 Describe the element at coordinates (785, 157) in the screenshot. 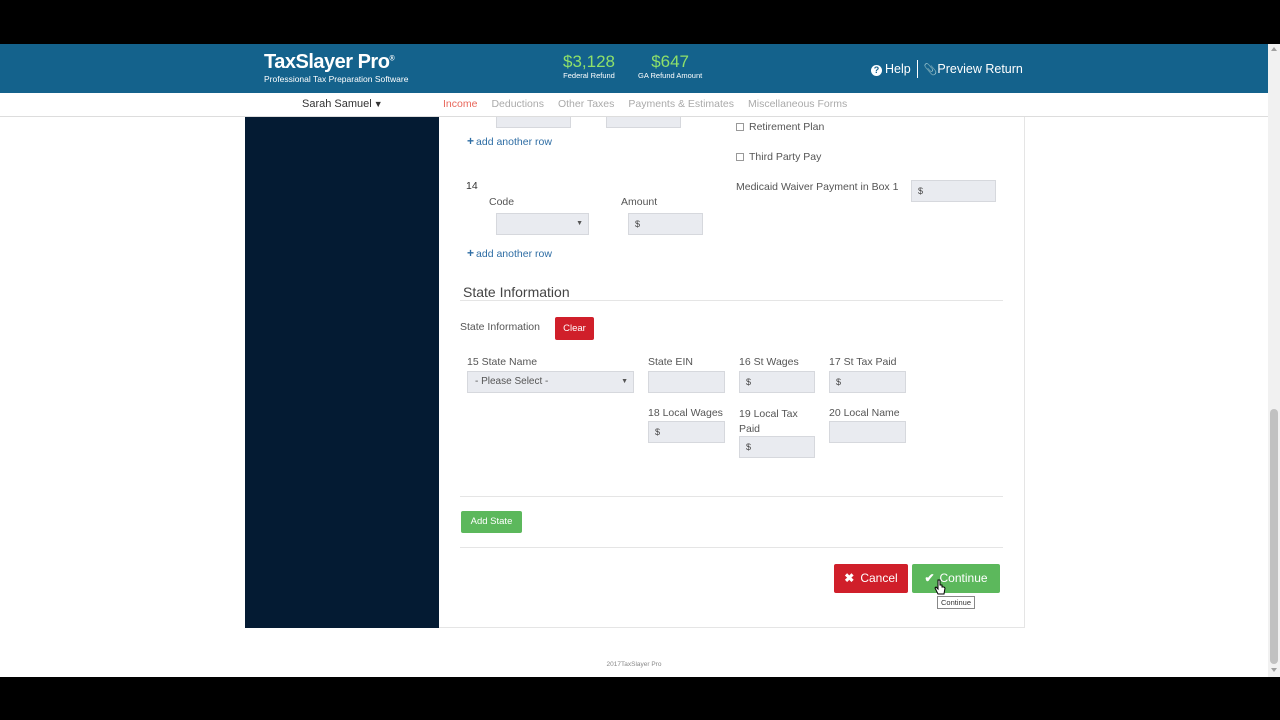

I see `third-party-pay-label: Third Party Pay` at that location.